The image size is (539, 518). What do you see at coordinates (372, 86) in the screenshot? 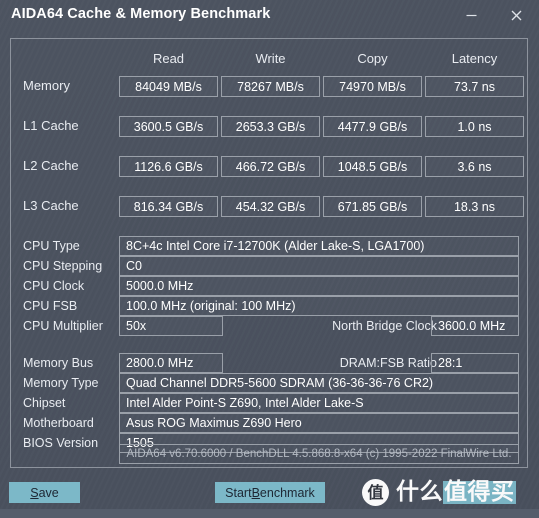
I see `memory-copy-value: 74970 MB/s` at bounding box center [372, 86].